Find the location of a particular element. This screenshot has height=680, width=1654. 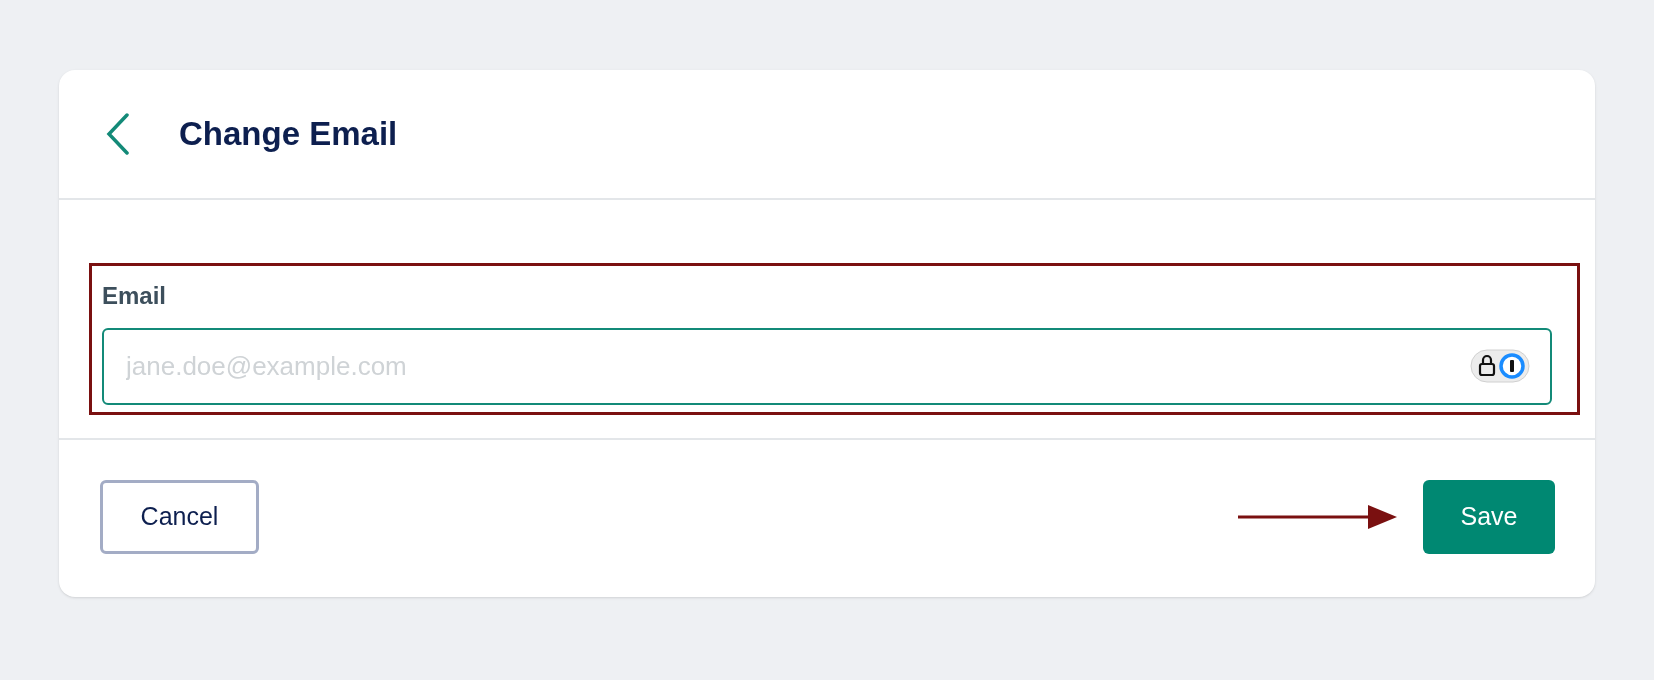

password-manager-icon is located at coordinates (1500, 366).